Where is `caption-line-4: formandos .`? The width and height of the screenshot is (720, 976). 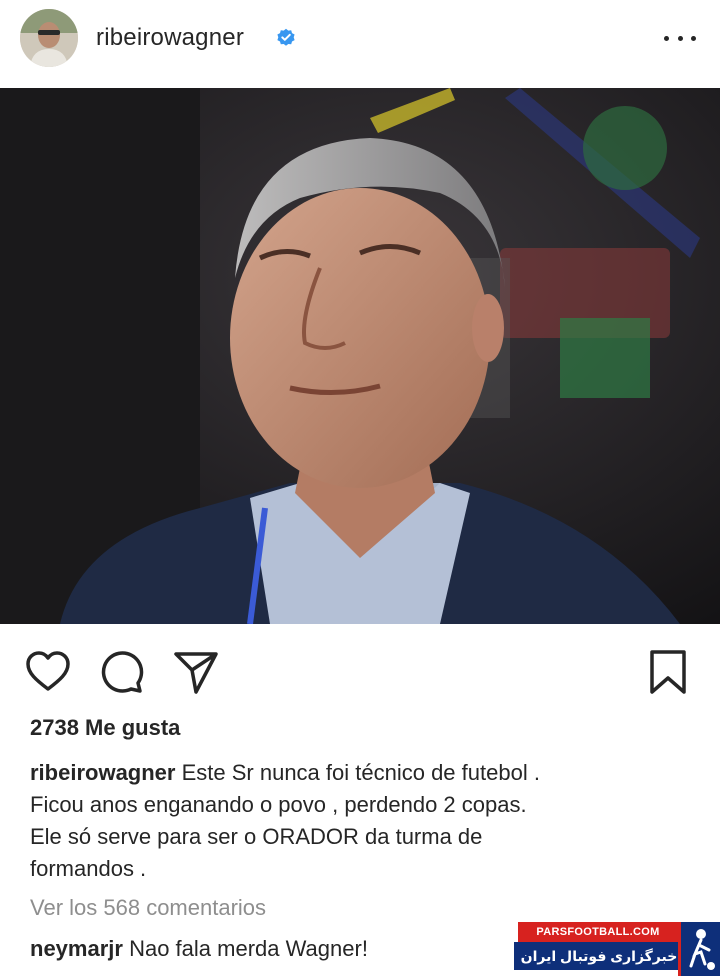 caption-line-4: formandos . is located at coordinates (88, 868).